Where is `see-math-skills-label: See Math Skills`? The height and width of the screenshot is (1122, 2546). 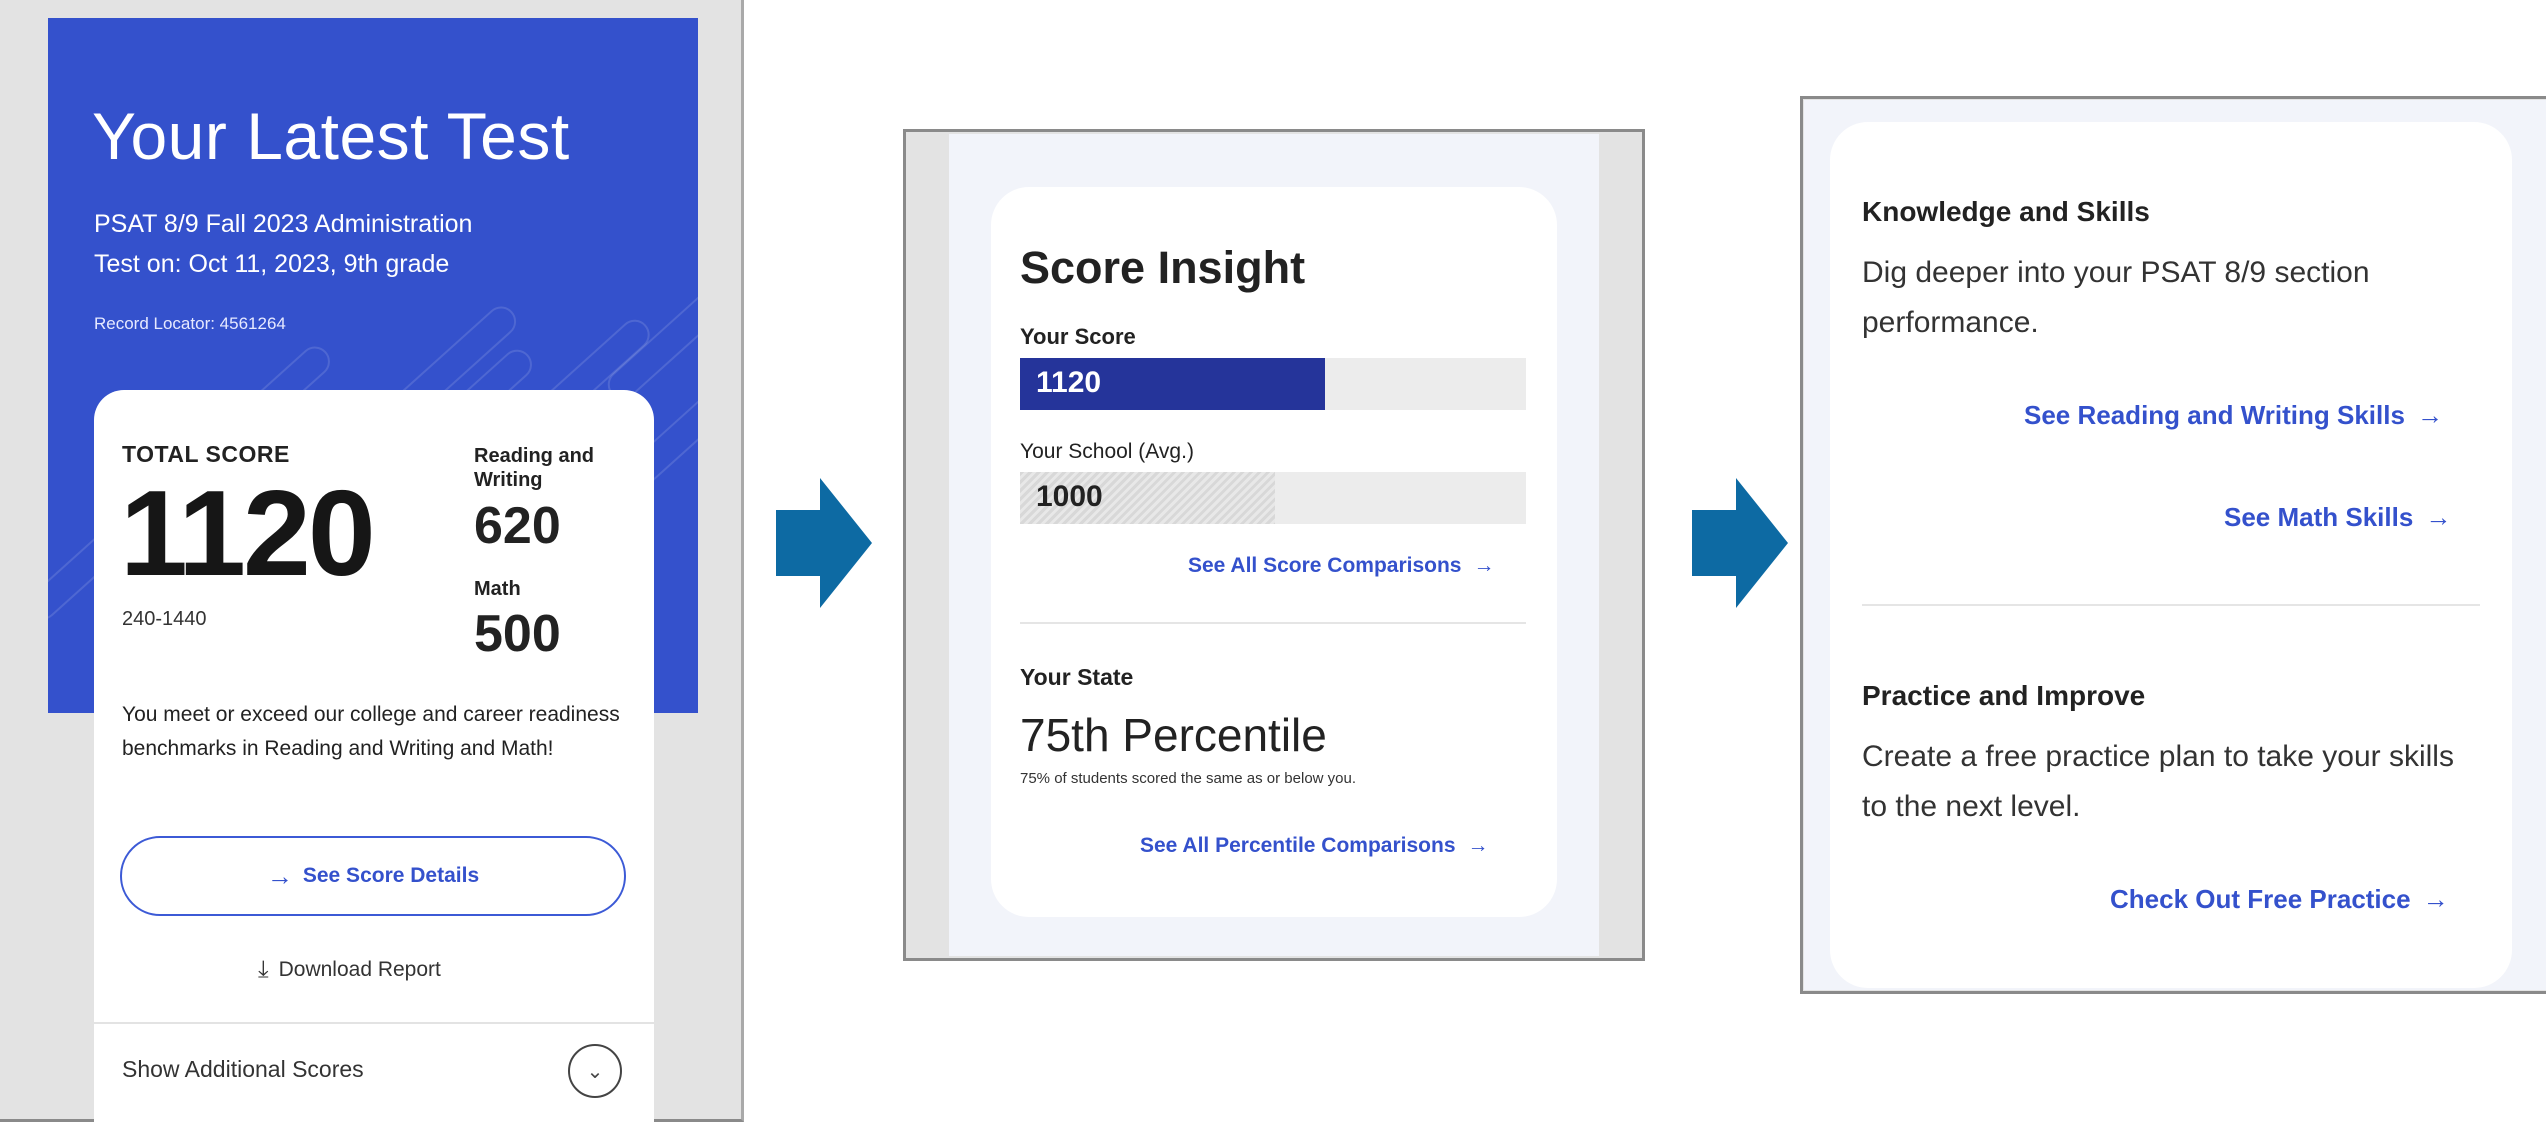 see-math-skills-label: See Math Skills is located at coordinates (2319, 517).